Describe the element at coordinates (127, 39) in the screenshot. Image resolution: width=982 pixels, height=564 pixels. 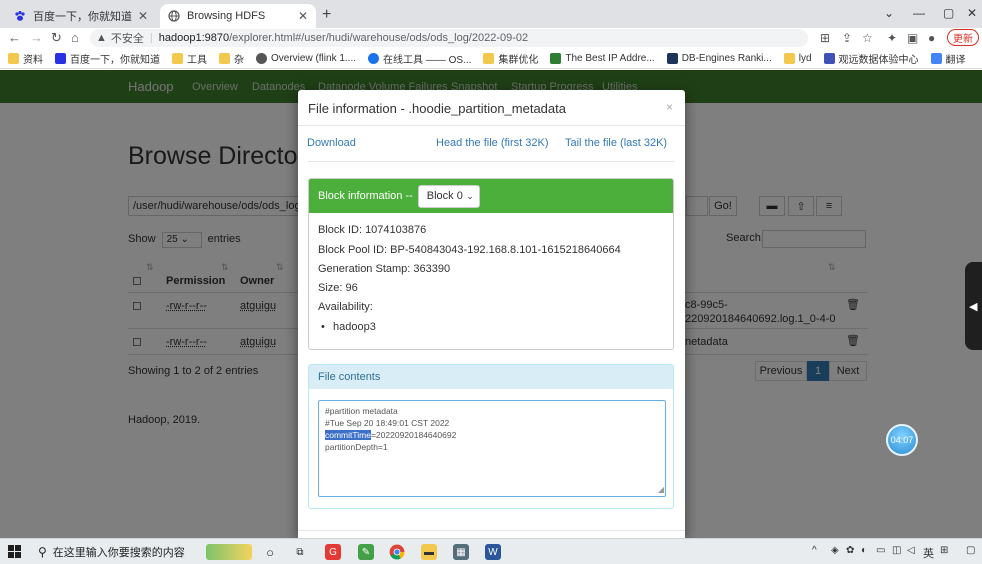
I see `security-label: 不安全` at that location.